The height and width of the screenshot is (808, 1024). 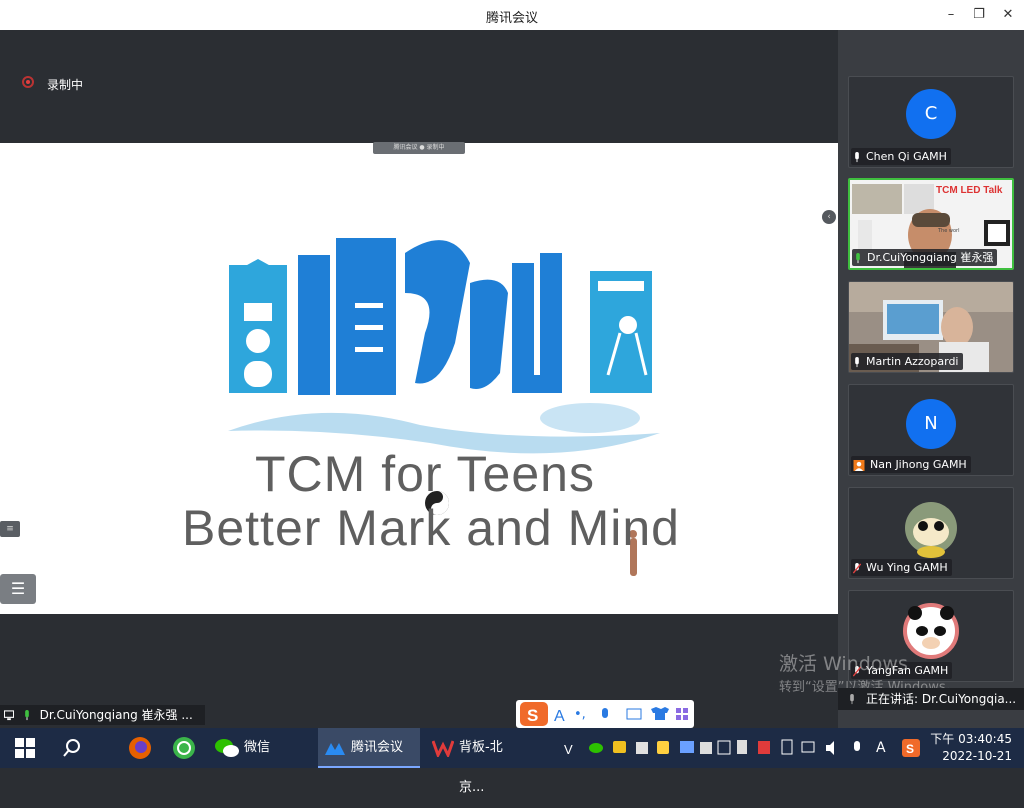 What do you see at coordinates (377, 747) in the screenshot?
I see `taskbar-meeting-label: 腾讯会议` at bounding box center [377, 747].